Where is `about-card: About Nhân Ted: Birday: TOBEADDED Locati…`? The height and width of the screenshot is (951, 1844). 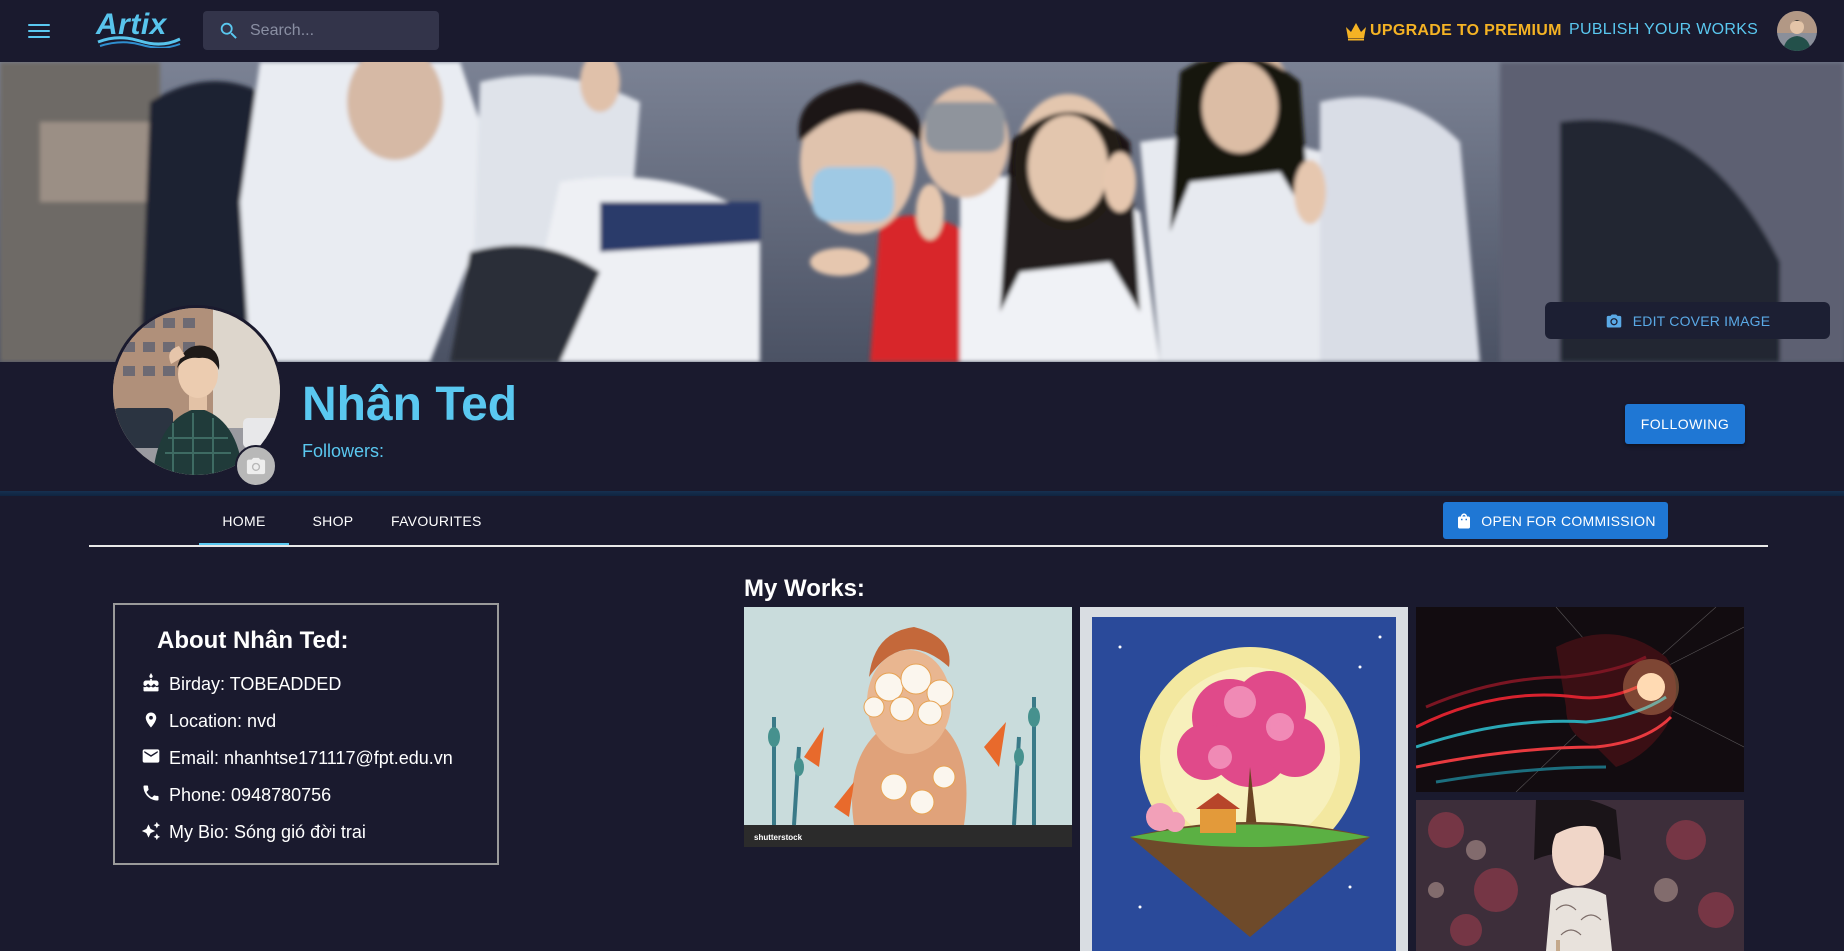
about-card: About Nhân Ted: Birday: TOBEADDED Locati… is located at coordinates (306, 734).